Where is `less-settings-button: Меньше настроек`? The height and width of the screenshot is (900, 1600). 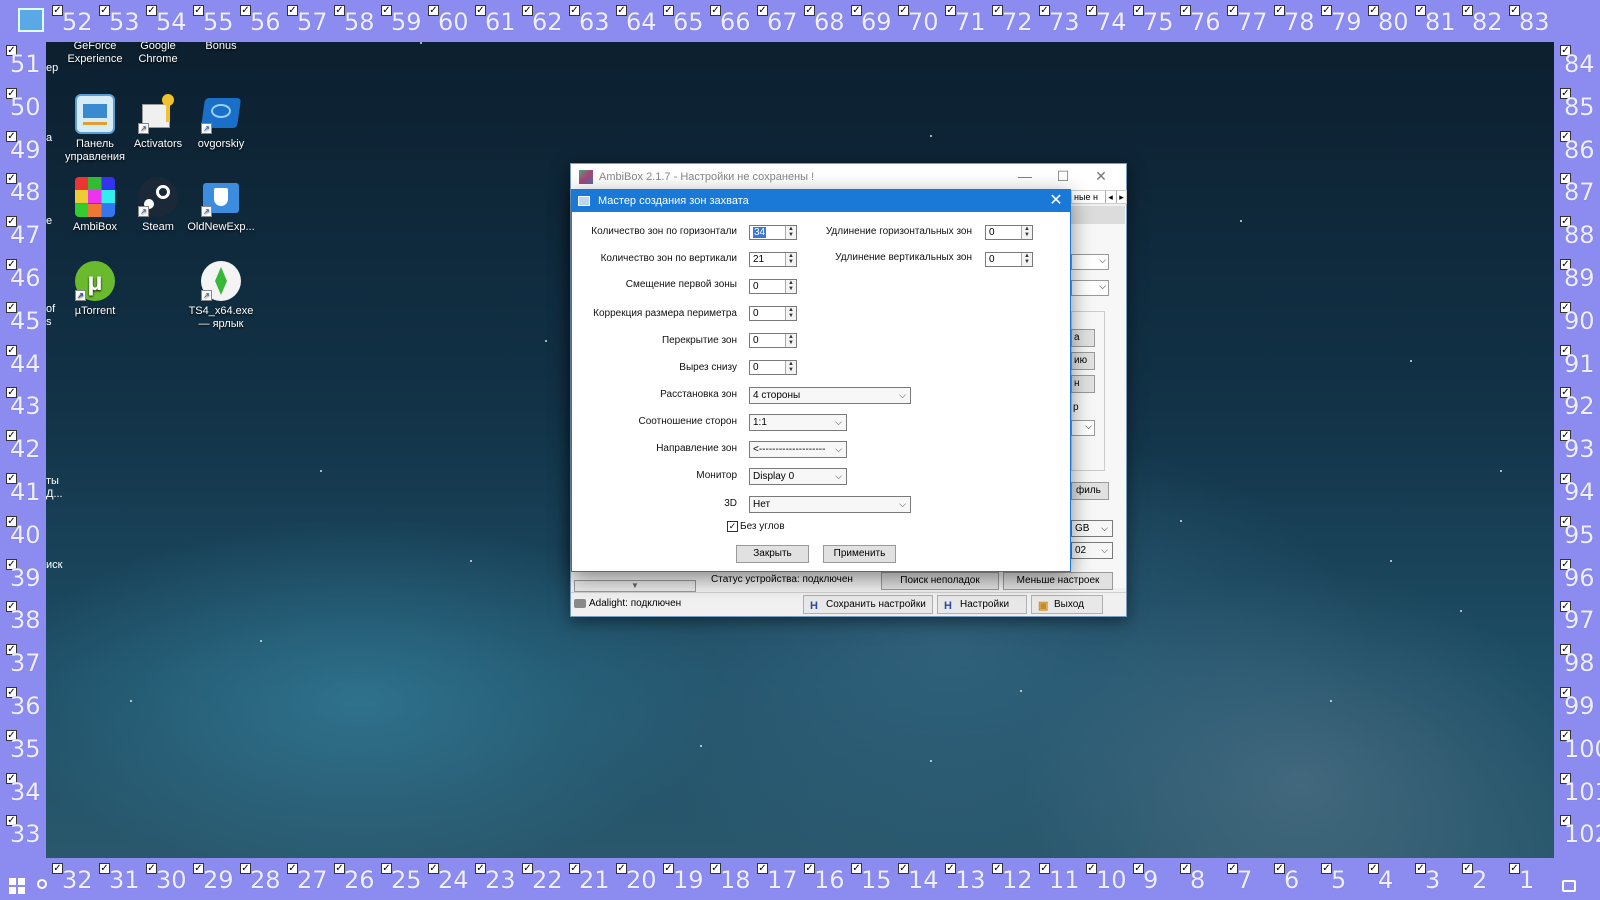
less-settings-button: Меньше настроек is located at coordinates (1058, 581).